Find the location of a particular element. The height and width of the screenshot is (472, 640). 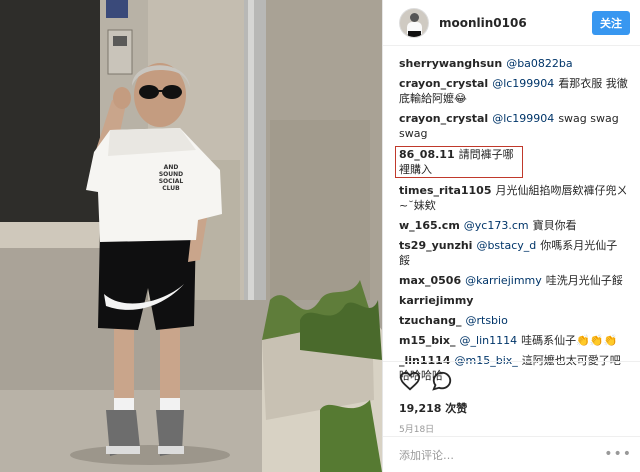

comment-item: ts29_yunzhi @bstacy_d 你嗎系月光仙子餒 is located at coordinates (513, 253).